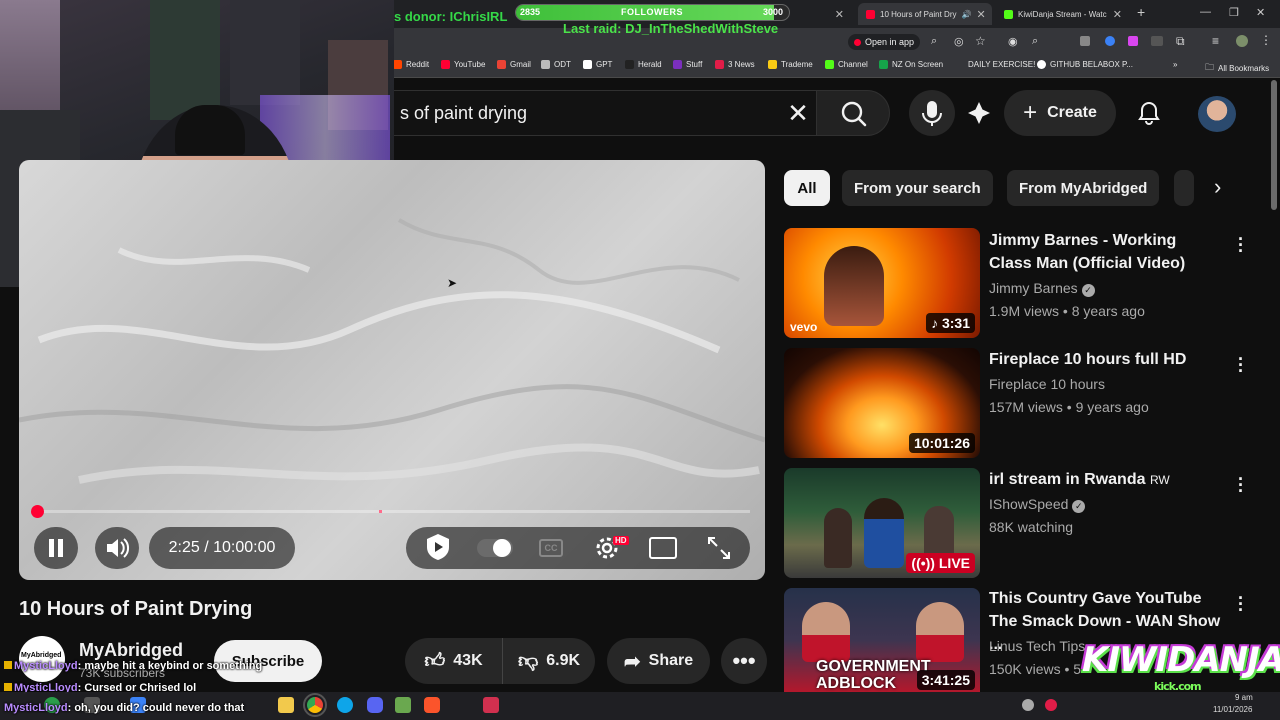 The image size is (1280, 720). I want to click on search-icon: ⌕, so click(1035, 41).